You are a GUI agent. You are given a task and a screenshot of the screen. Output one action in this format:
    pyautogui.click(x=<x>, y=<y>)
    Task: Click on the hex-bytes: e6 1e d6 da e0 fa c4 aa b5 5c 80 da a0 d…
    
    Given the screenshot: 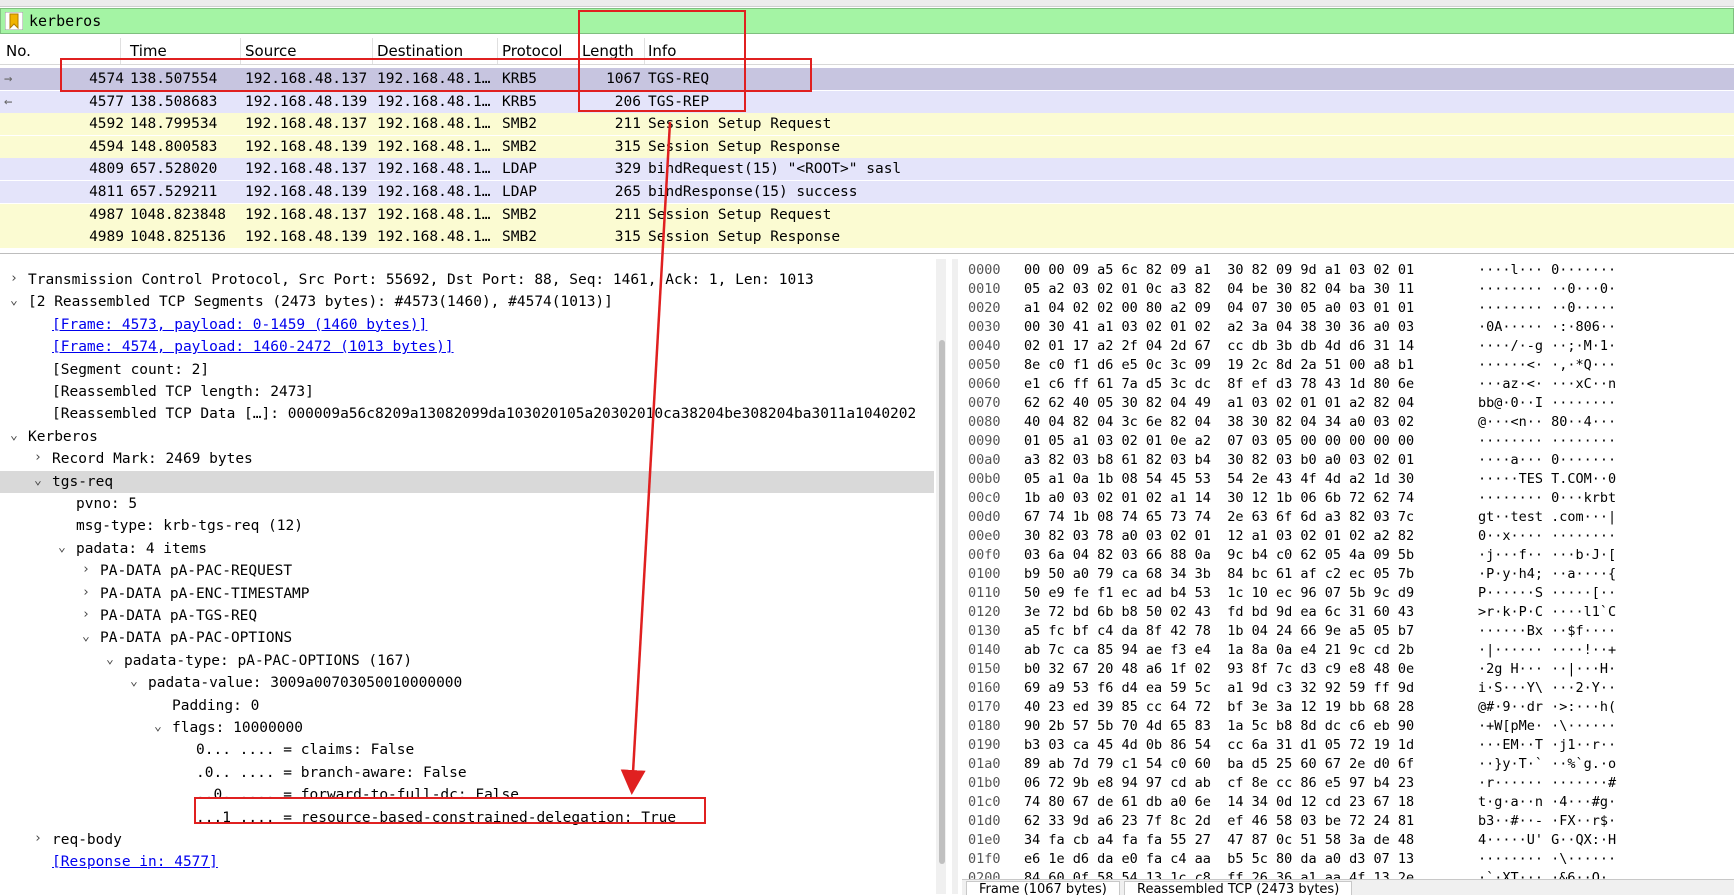 What is the action you would take?
    pyautogui.click(x=1219, y=859)
    